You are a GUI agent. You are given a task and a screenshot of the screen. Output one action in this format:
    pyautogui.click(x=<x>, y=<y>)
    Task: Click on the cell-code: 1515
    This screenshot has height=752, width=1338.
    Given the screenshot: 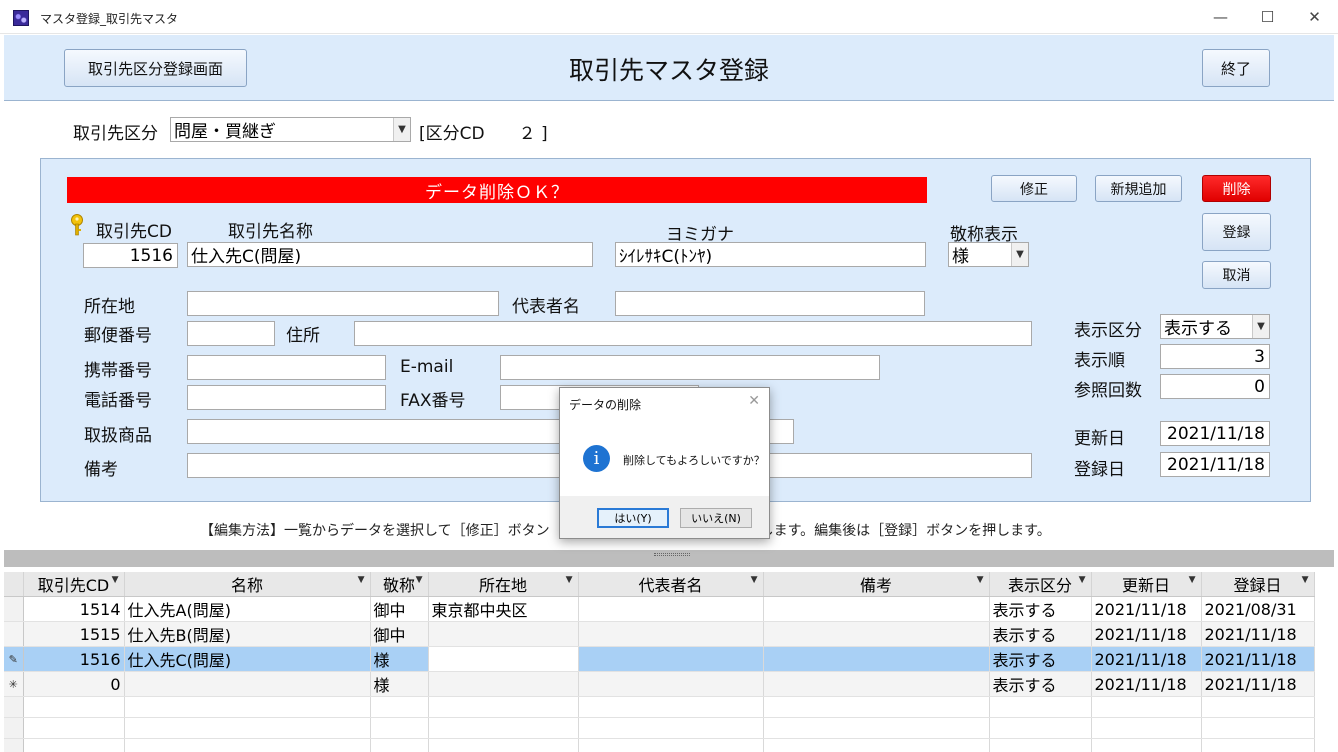 What is the action you would take?
    pyautogui.click(x=74, y=634)
    